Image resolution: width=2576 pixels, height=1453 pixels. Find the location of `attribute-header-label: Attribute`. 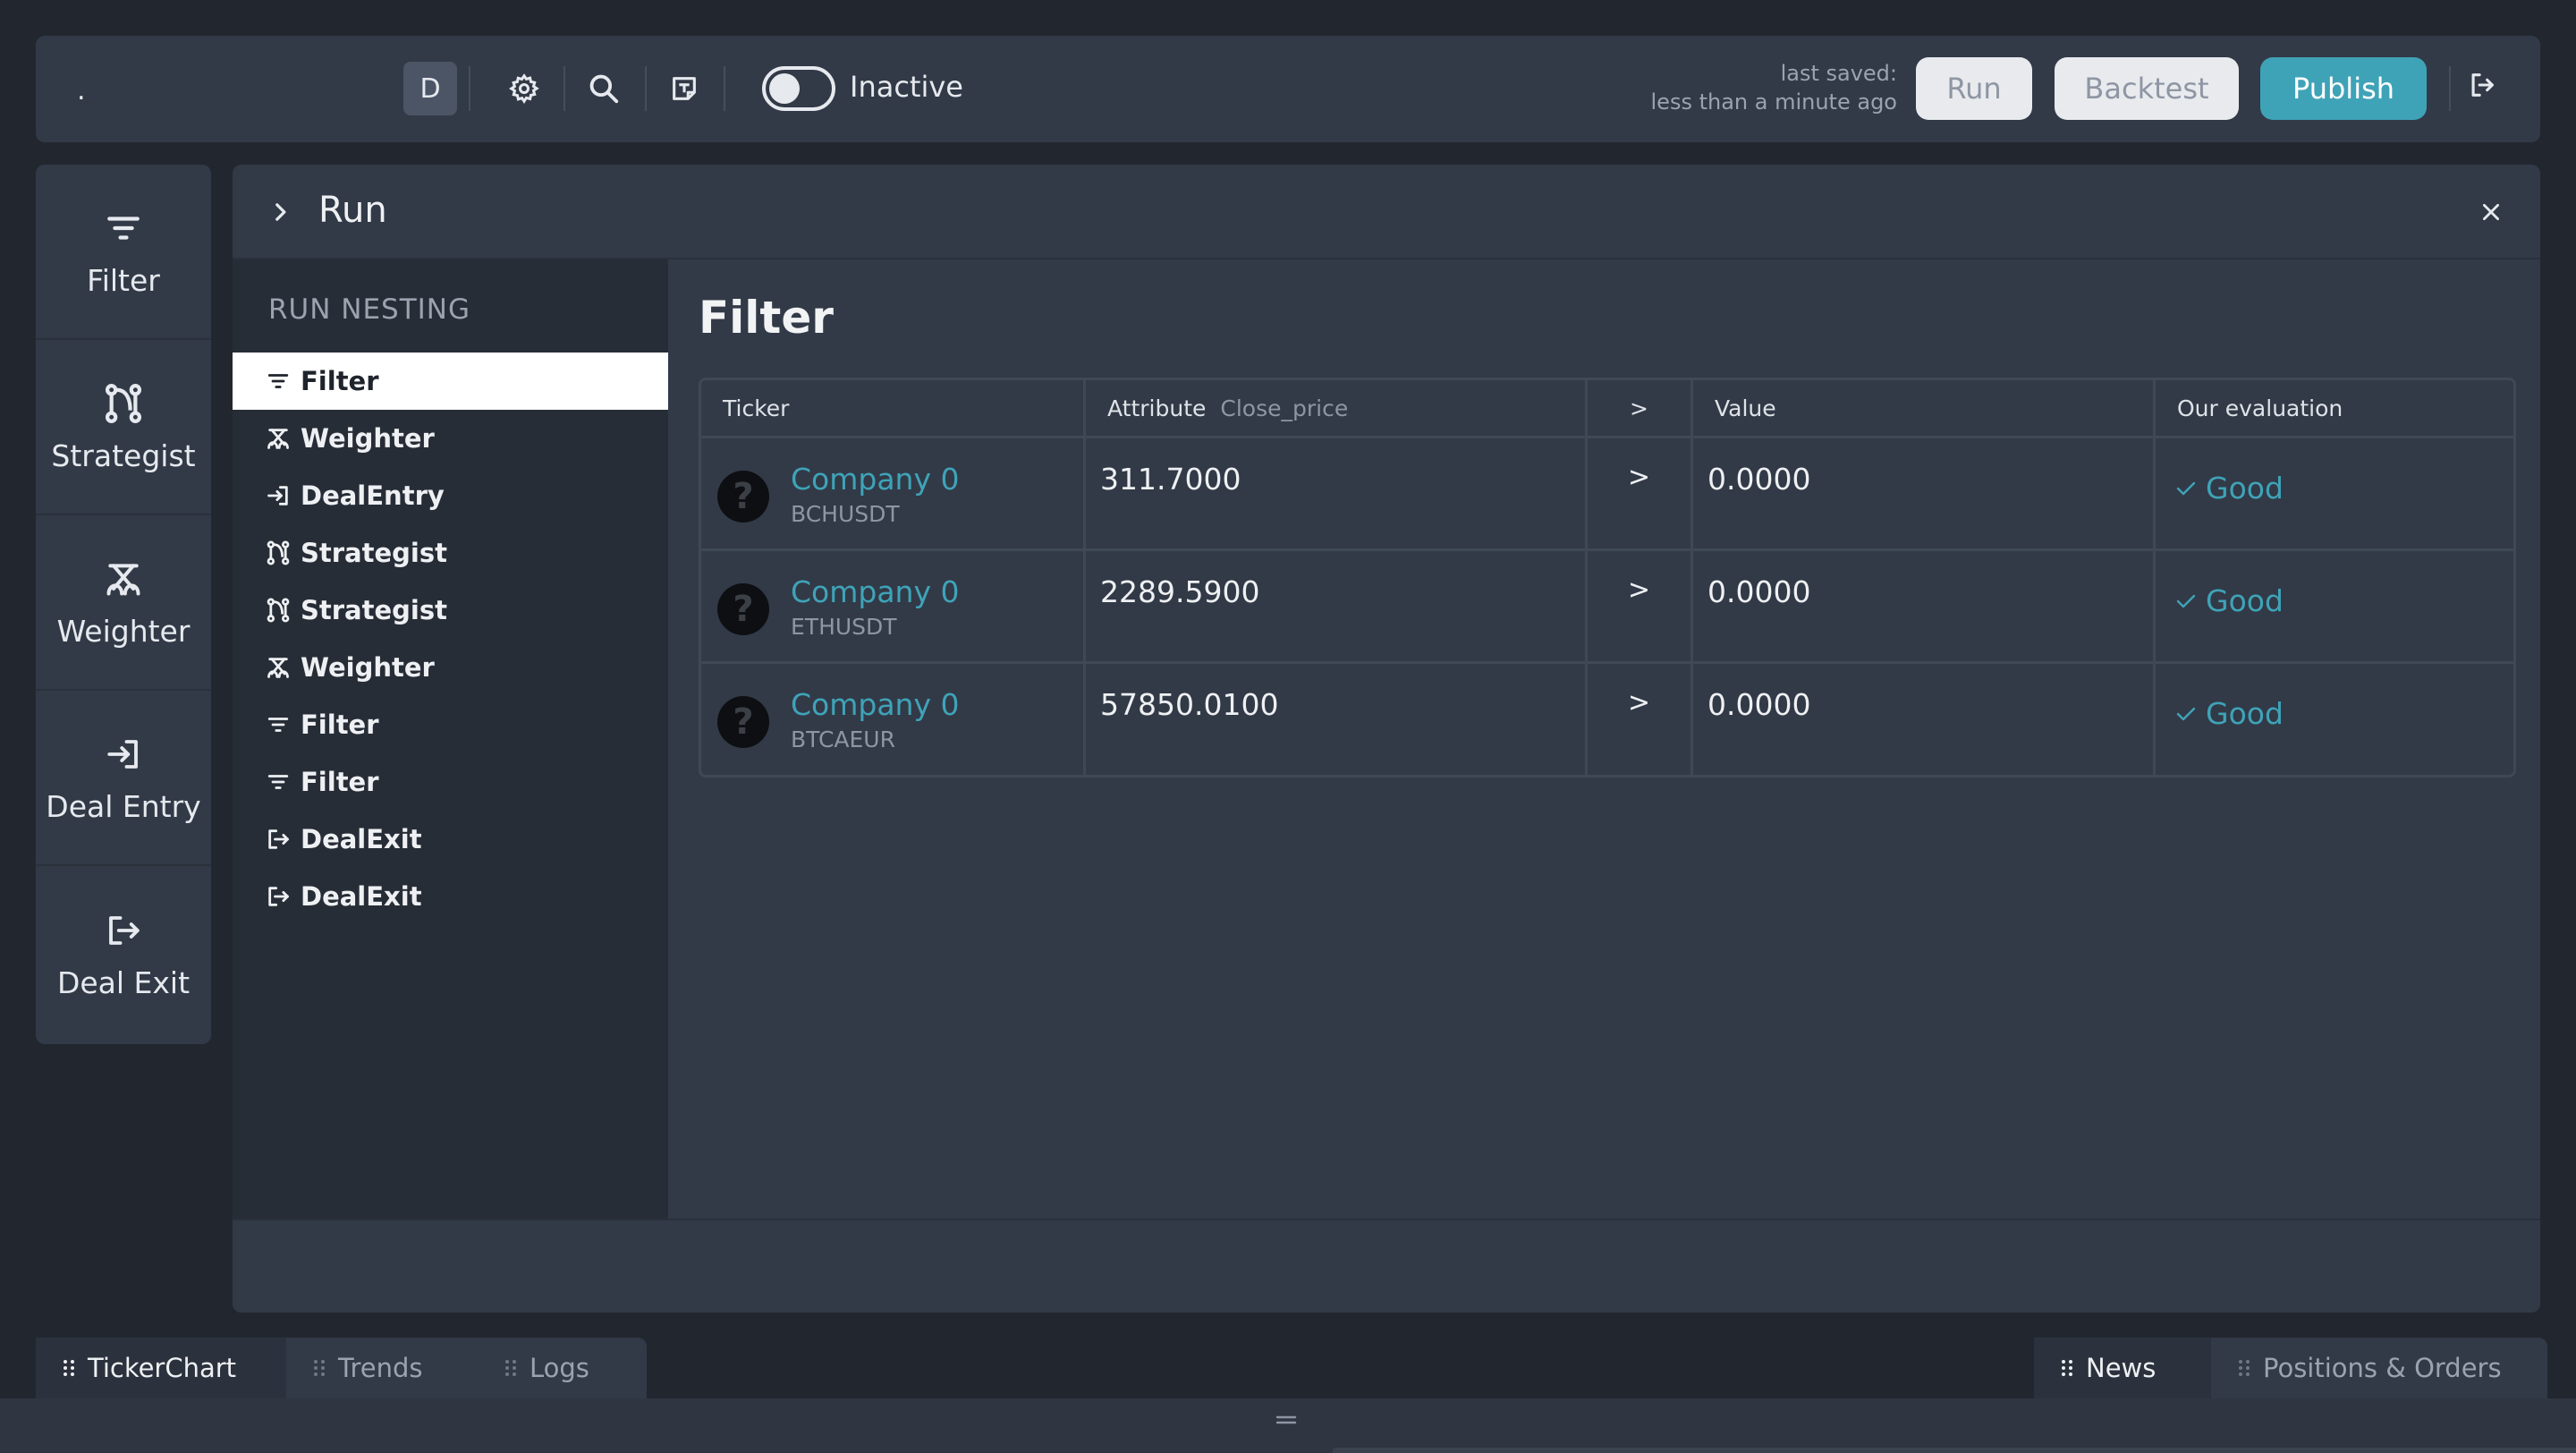

attribute-header-label: Attribute is located at coordinates (1157, 408).